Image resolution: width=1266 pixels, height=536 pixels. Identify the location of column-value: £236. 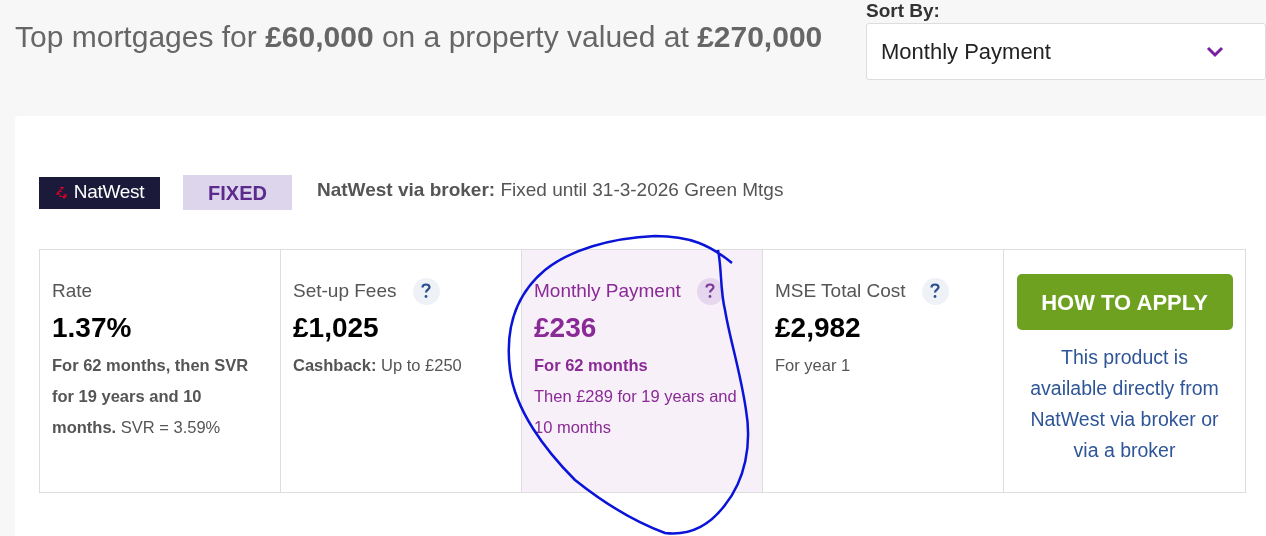
(566, 328).